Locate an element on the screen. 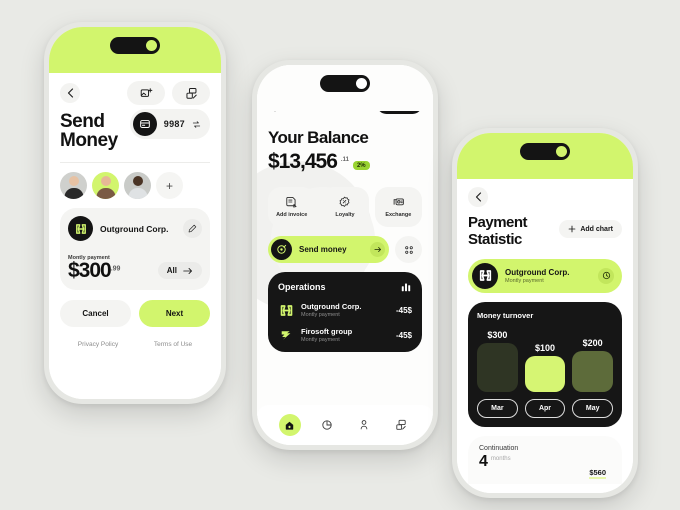 The image size is (680, 510). swap-icon is located at coordinates (196, 124).